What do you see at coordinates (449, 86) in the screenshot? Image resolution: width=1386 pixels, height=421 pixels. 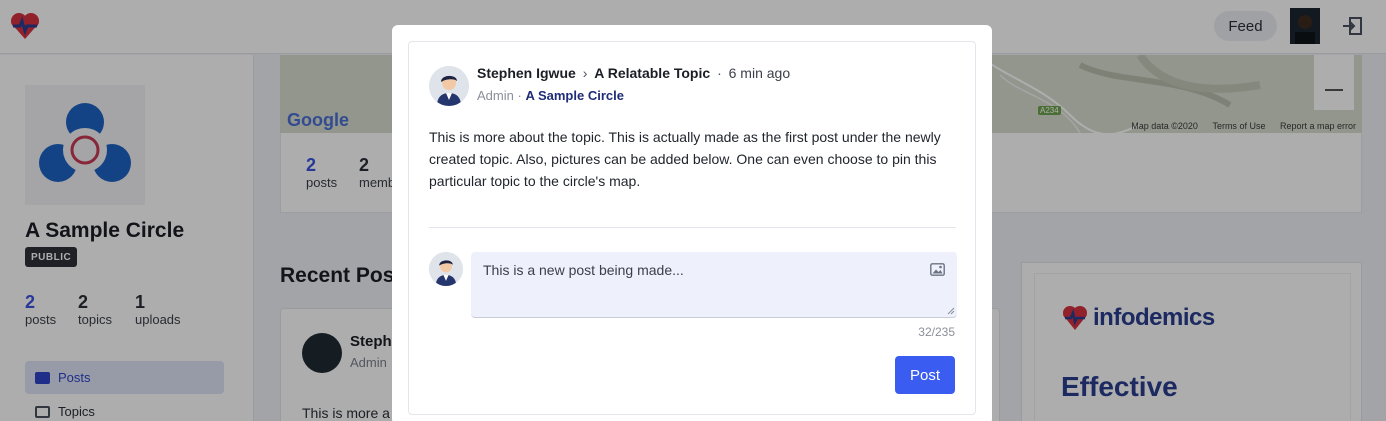 I see `author-avatar` at bounding box center [449, 86].